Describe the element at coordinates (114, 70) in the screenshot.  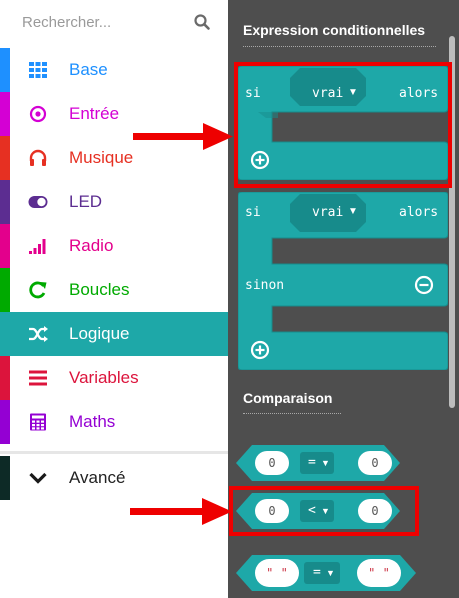
I see `category-base: Base` at that location.